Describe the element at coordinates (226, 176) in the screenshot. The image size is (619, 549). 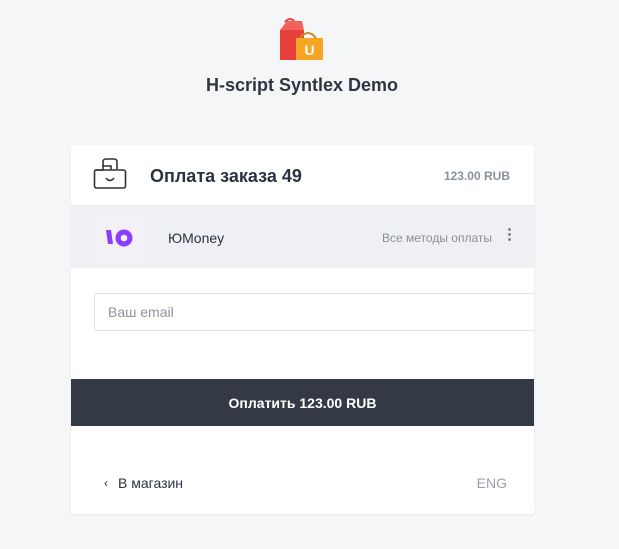
I see `order-title: Оплата заказа 49` at that location.